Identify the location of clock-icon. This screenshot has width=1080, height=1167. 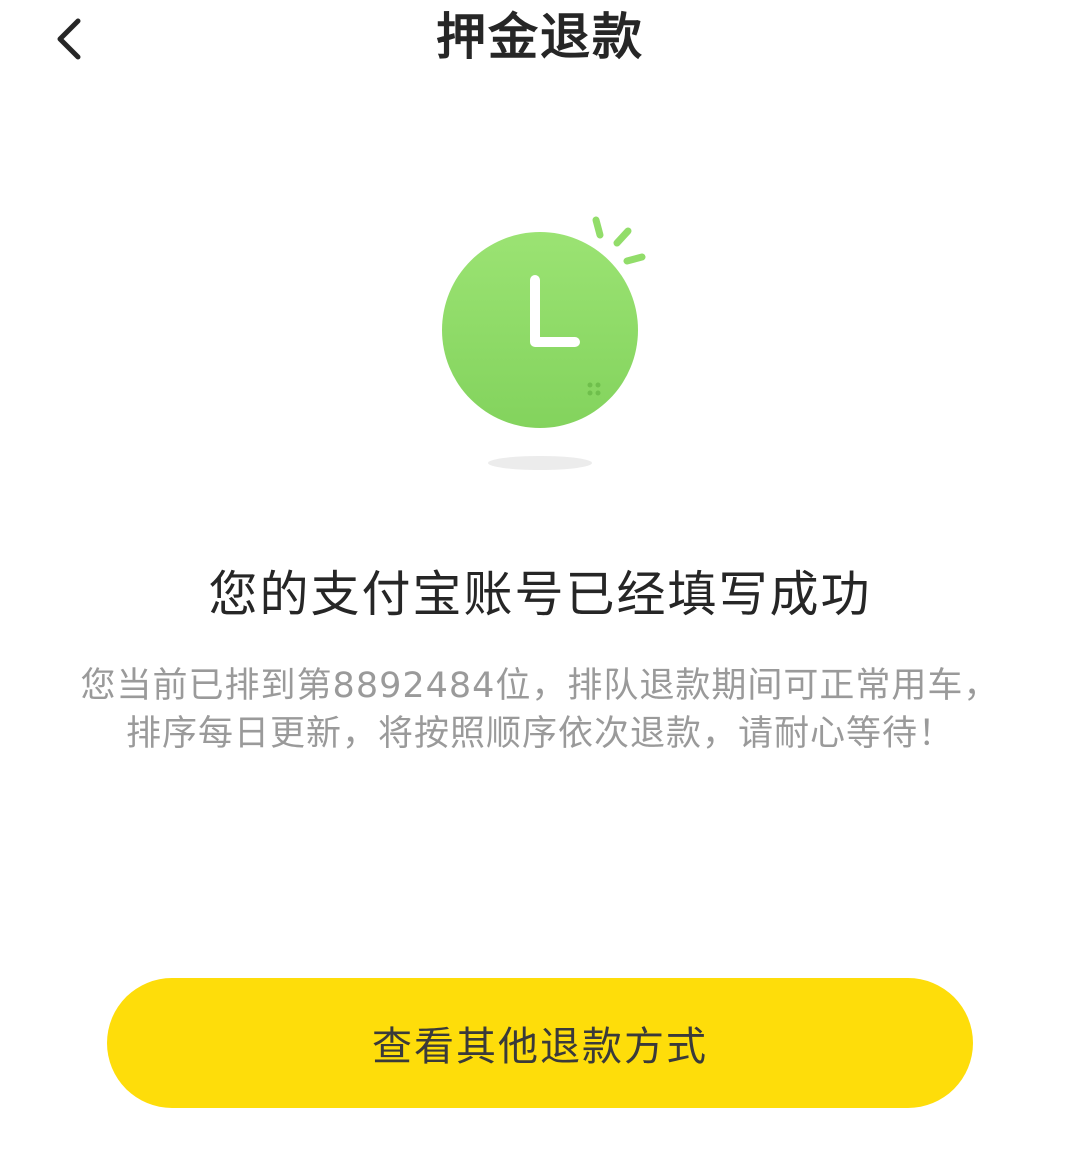
(544, 343).